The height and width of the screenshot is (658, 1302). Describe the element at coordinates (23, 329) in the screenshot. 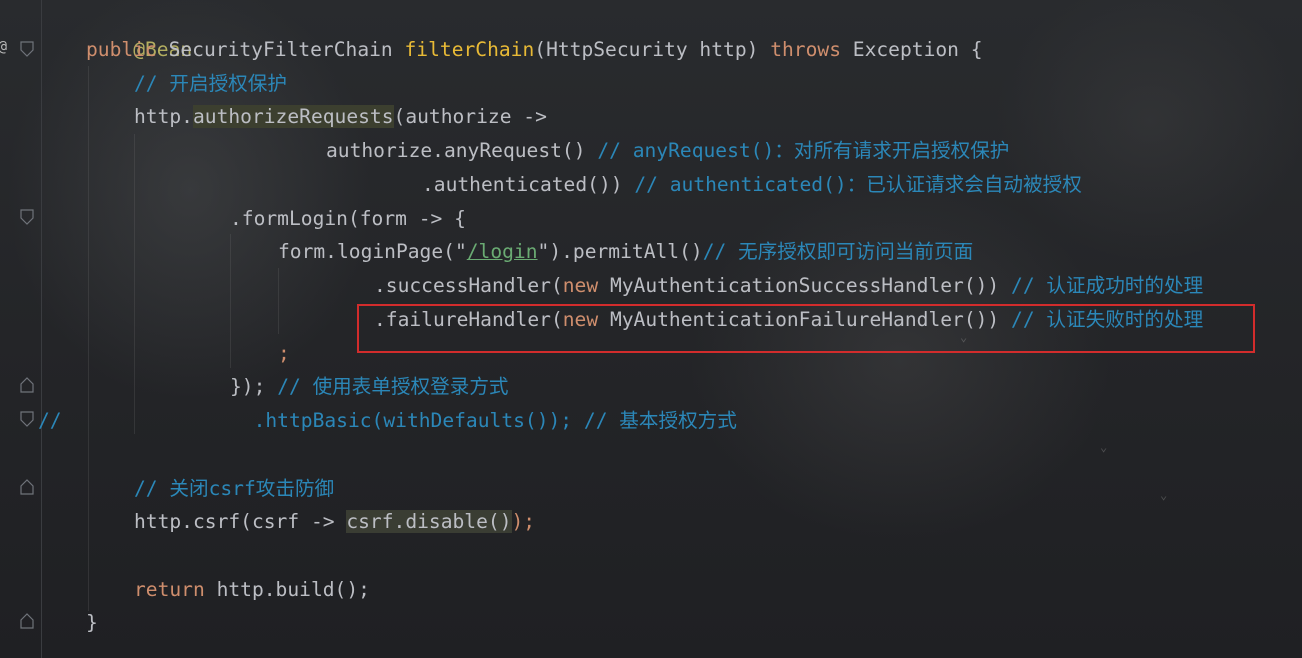

I see `editor-gutter: @` at that location.